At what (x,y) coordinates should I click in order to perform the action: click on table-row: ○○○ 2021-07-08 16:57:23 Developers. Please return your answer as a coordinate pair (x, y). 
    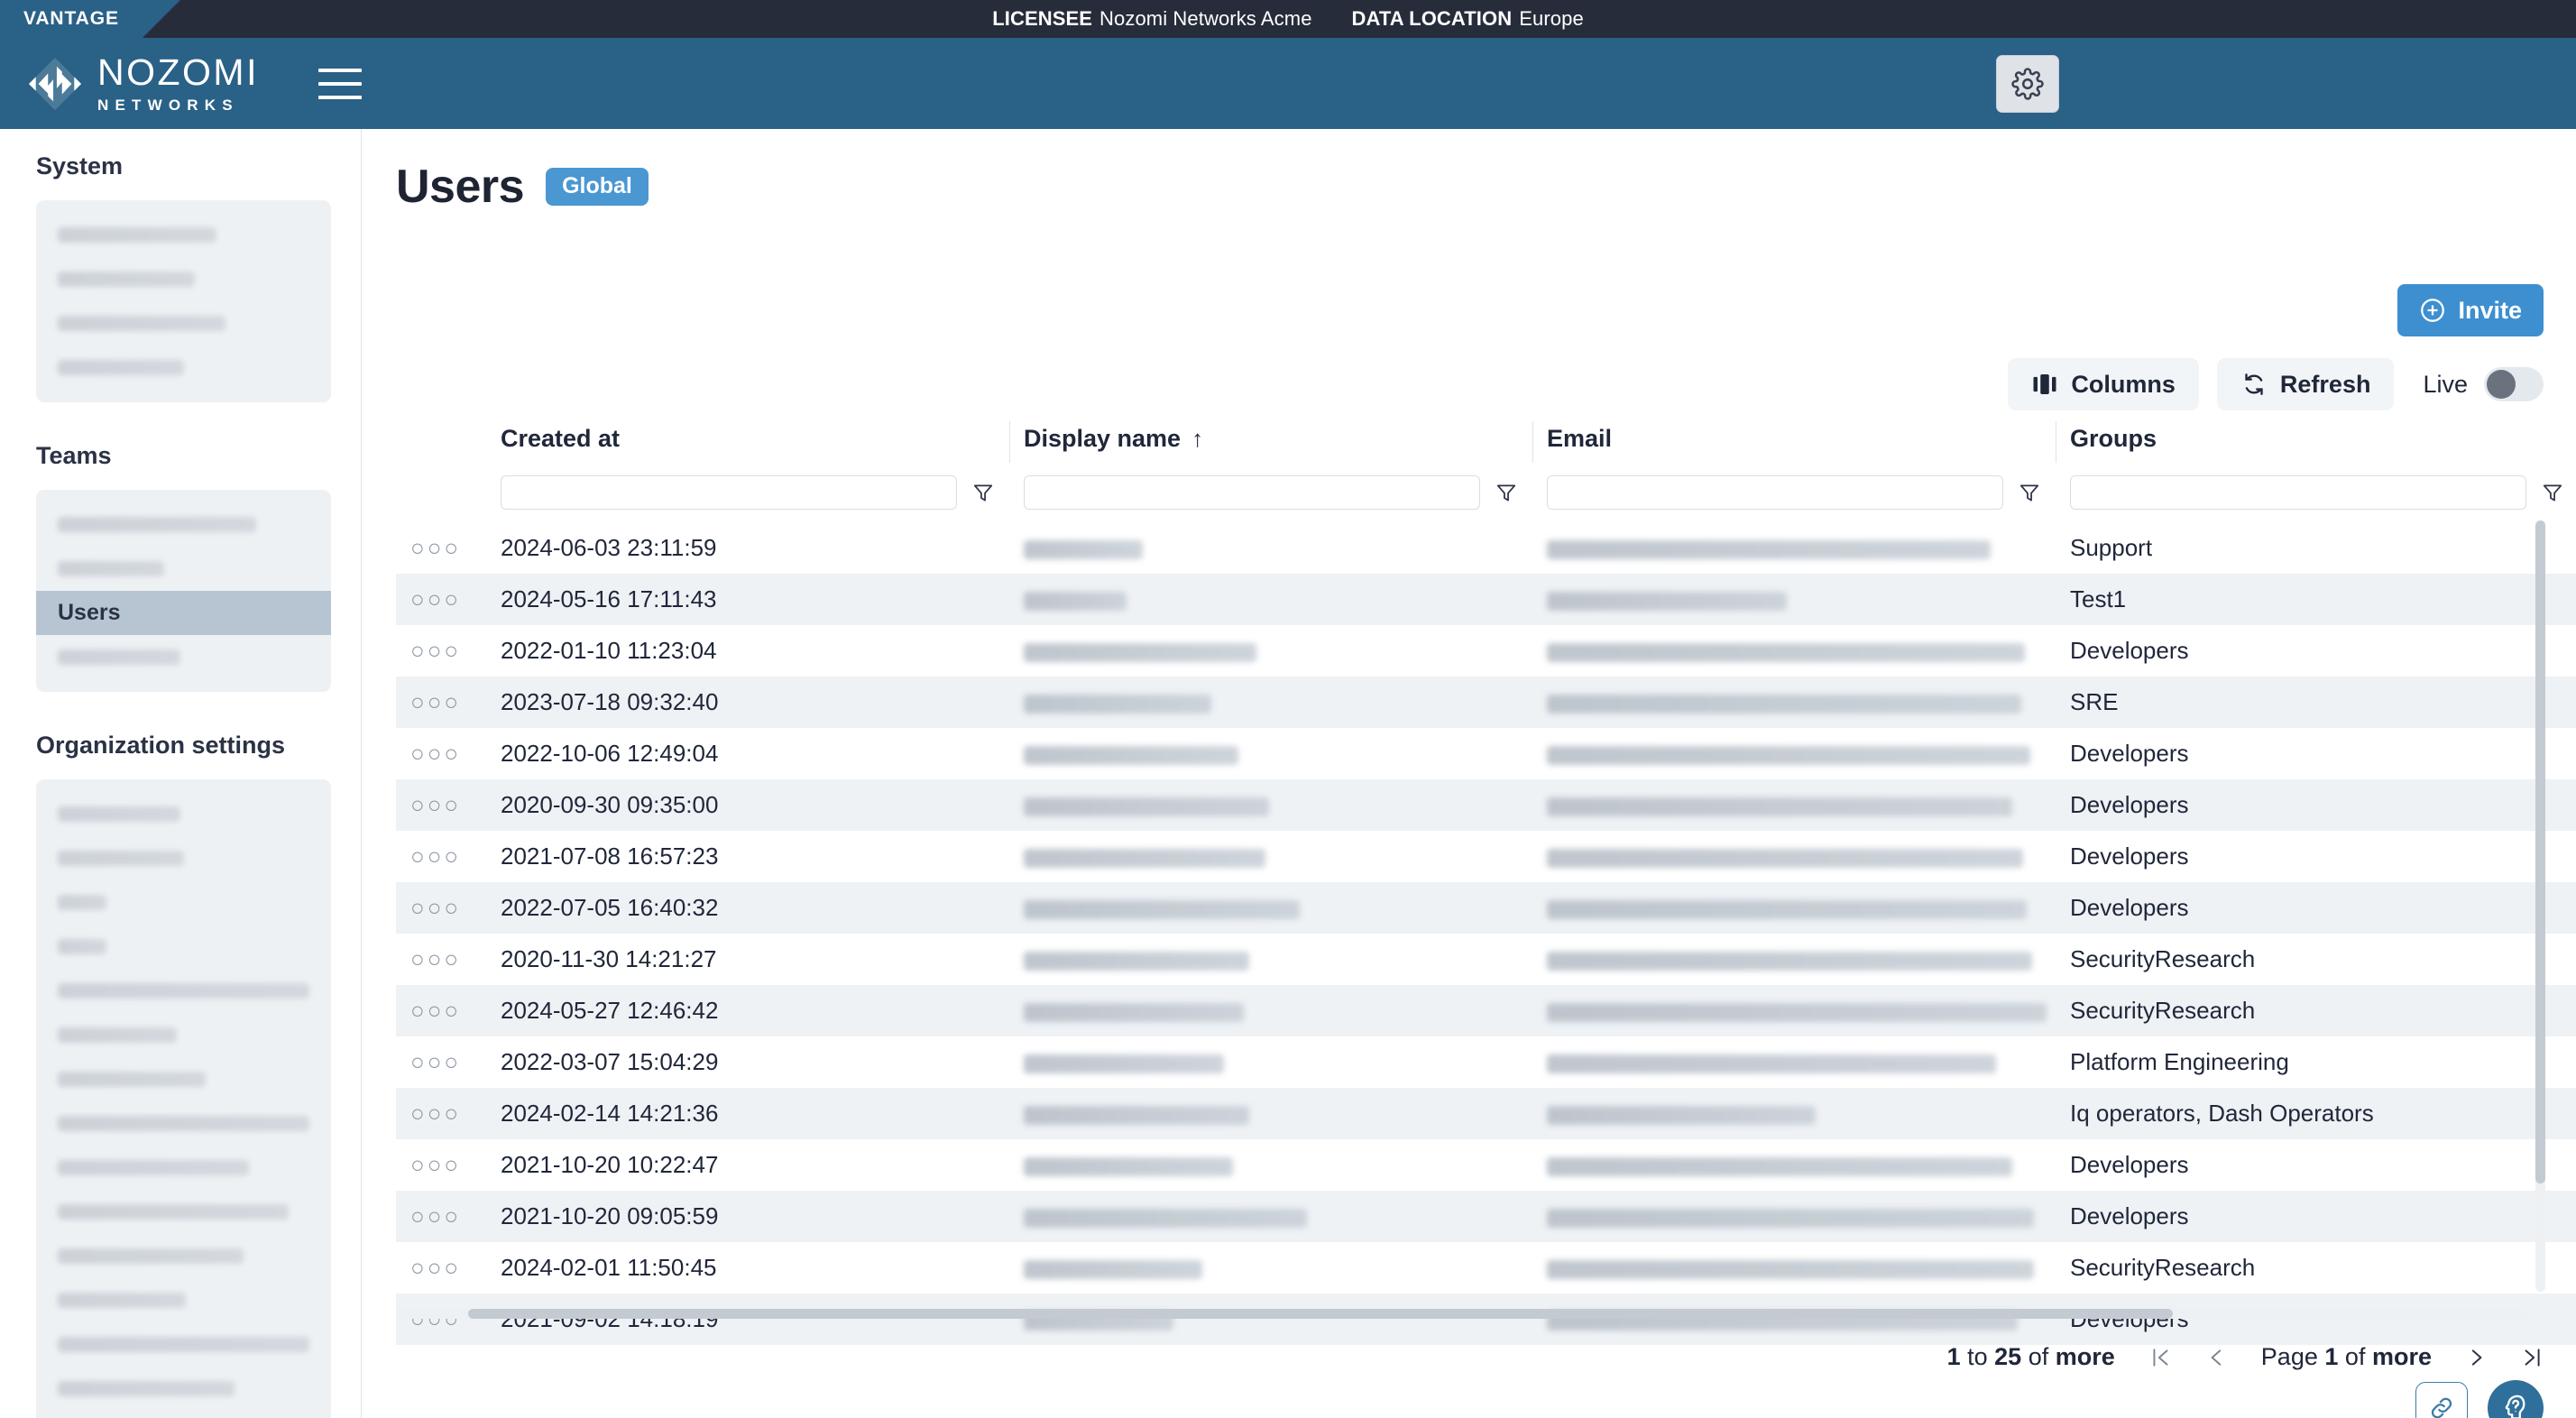
    Looking at the image, I should click on (1486, 857).